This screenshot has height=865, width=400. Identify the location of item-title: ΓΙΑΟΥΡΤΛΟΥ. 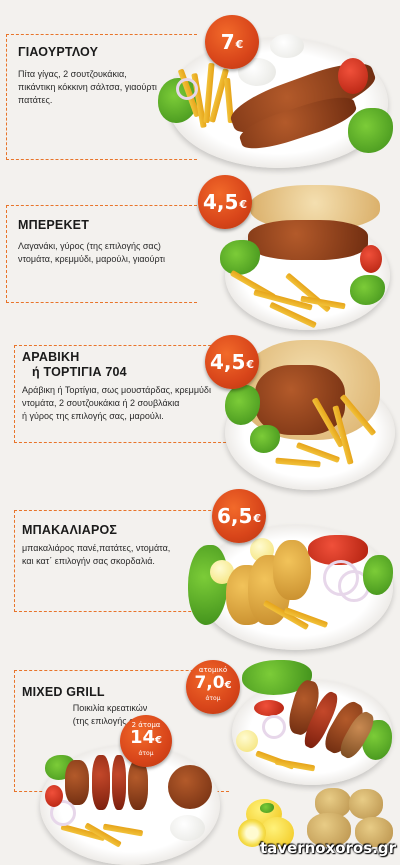
(58, 52).